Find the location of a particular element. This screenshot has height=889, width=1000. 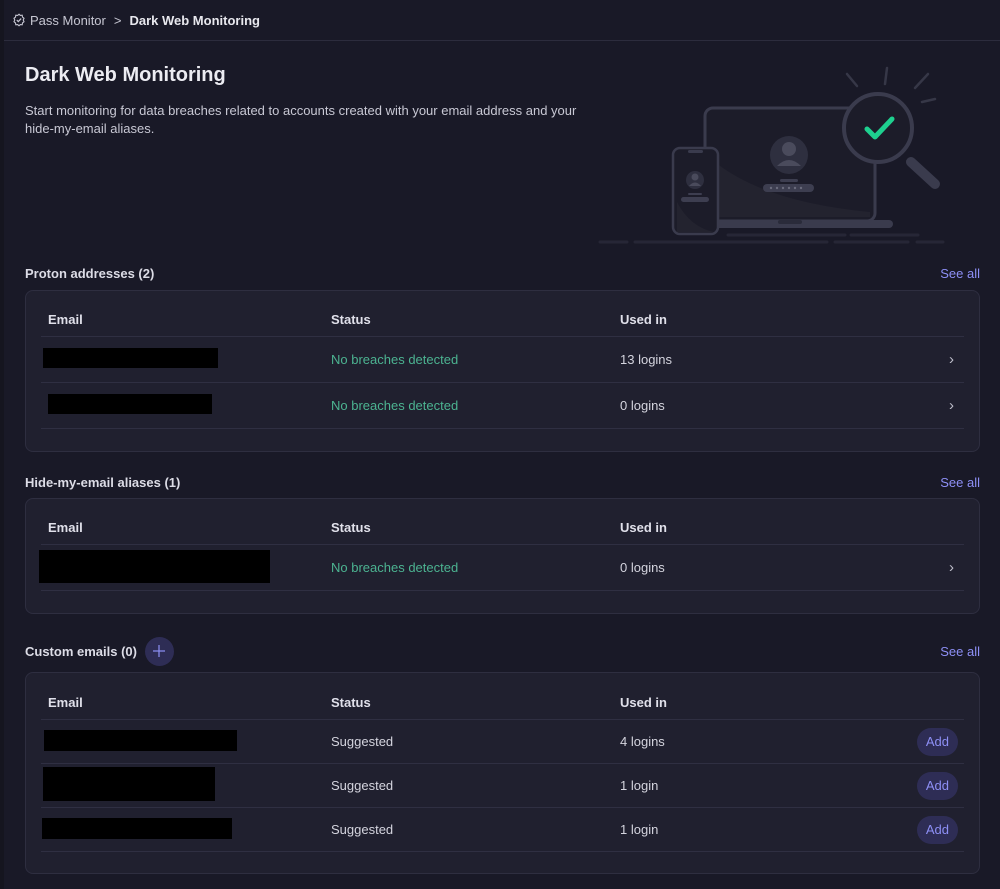

breadcrumb-current: Dark Web Monitoring is located at coordinates (194, 20).